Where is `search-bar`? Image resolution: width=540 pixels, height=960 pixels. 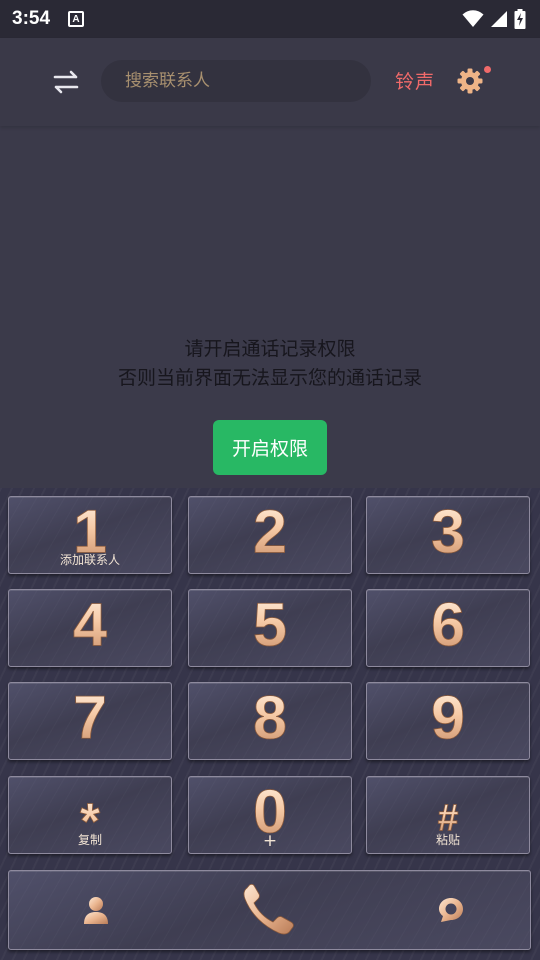 search-bar is located at coordinates (236, 81).